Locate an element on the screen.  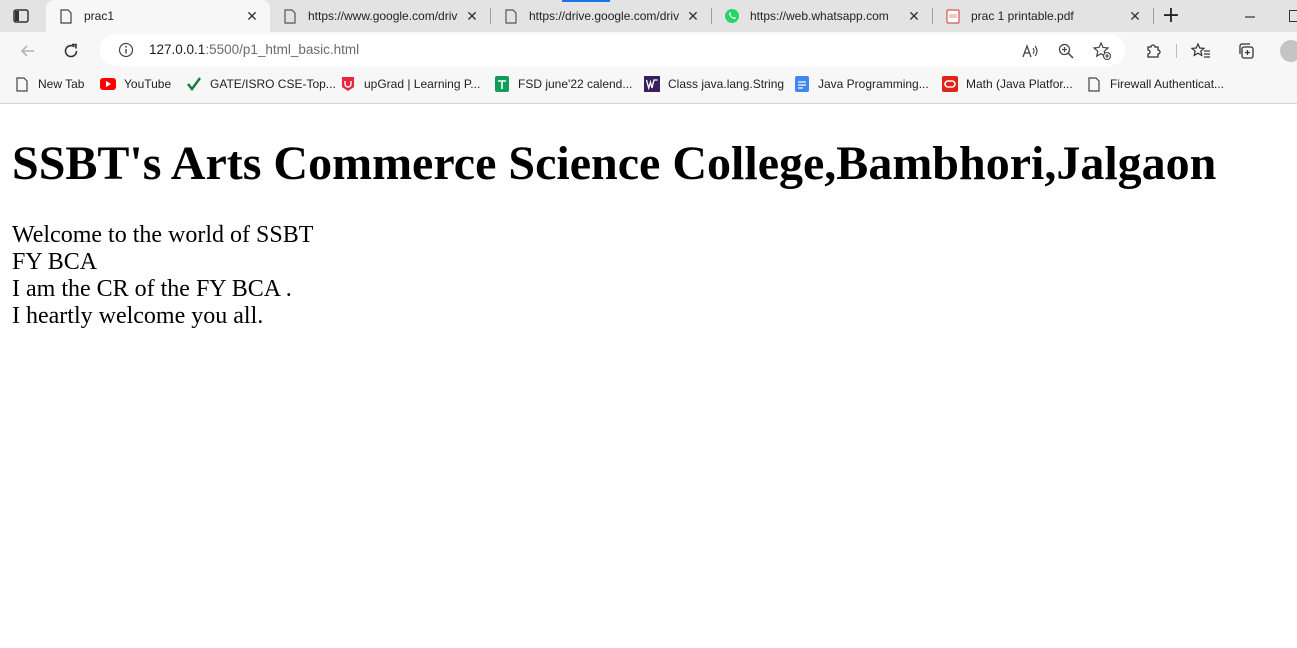
tab-title: https://www.google.com/driv is located at coordinates (383, 16).